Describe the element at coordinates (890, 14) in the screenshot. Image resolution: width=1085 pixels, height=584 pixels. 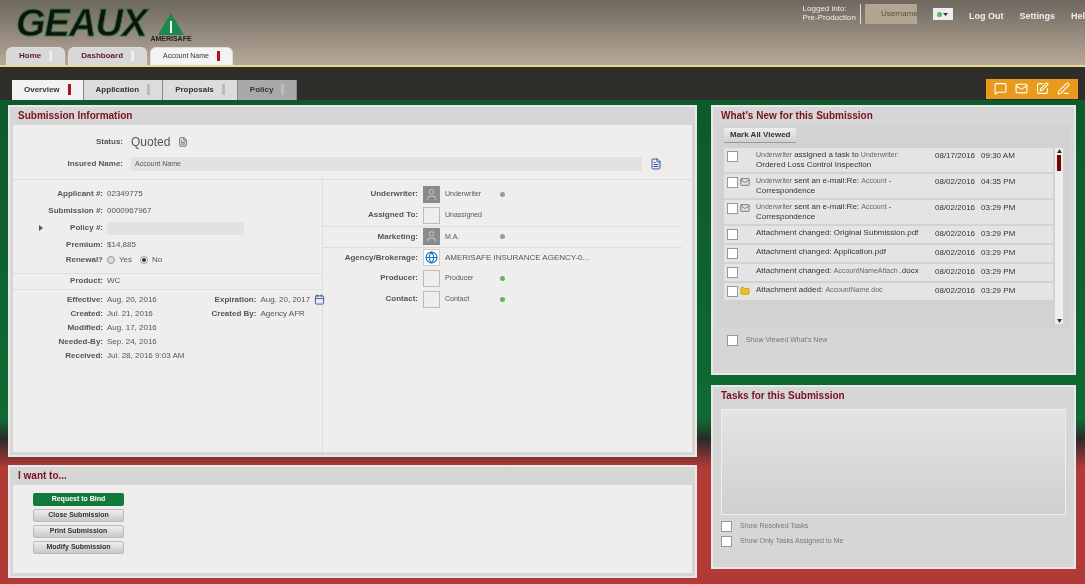
I see `username-field: Username` at that location.